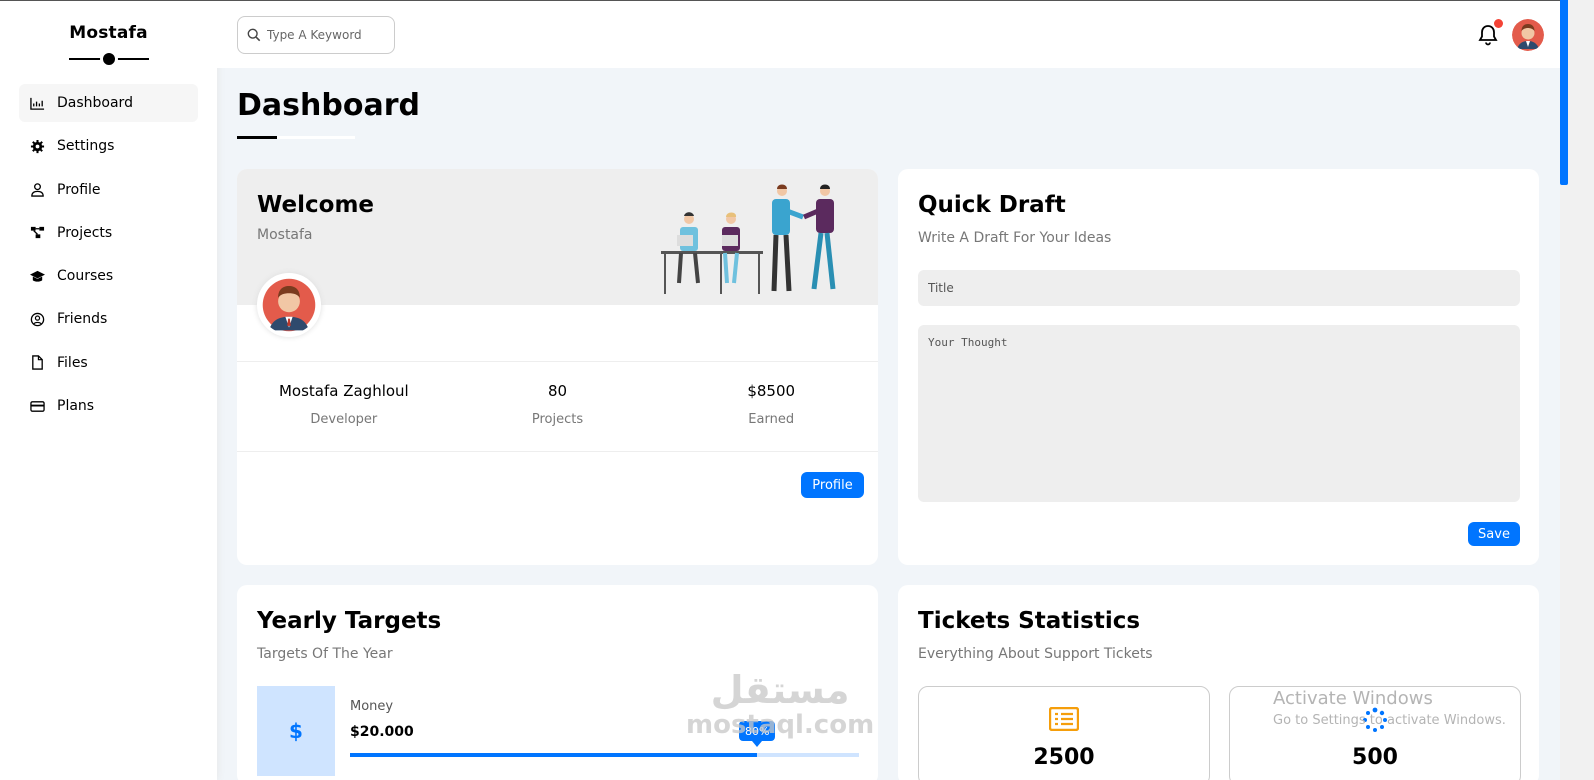  Describe the element at coordinates (1064, 733) in the screenshot. I see `ticket-stat-box: 2500` at that location.